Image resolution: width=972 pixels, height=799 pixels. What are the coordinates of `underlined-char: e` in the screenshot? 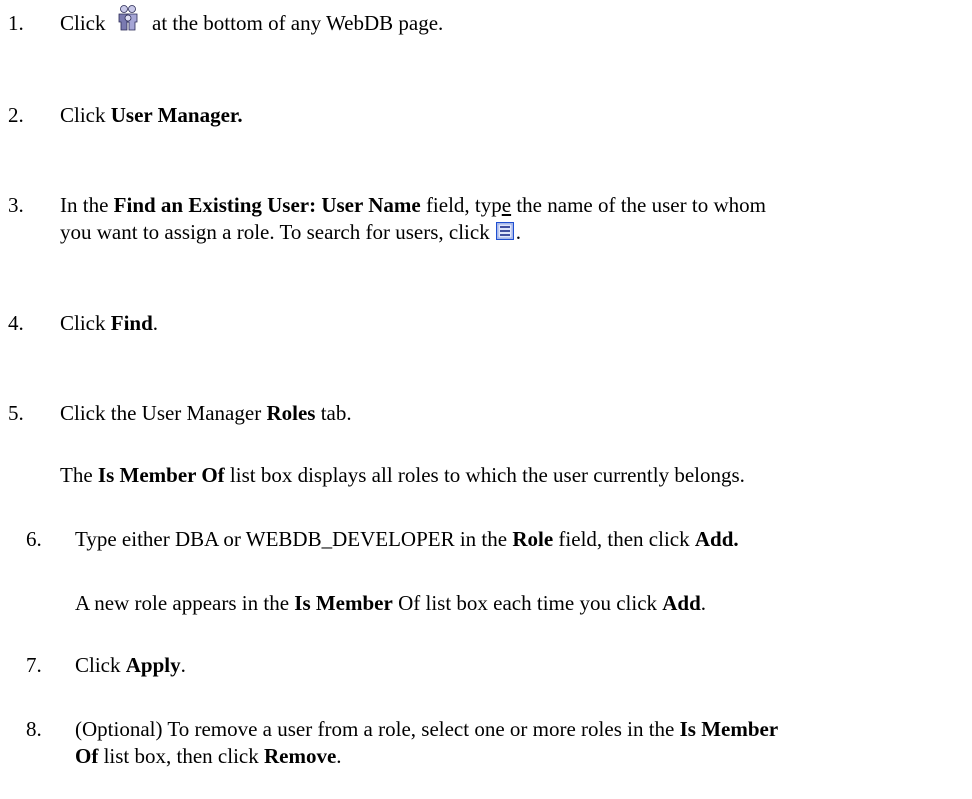 It's located at (506, 205).